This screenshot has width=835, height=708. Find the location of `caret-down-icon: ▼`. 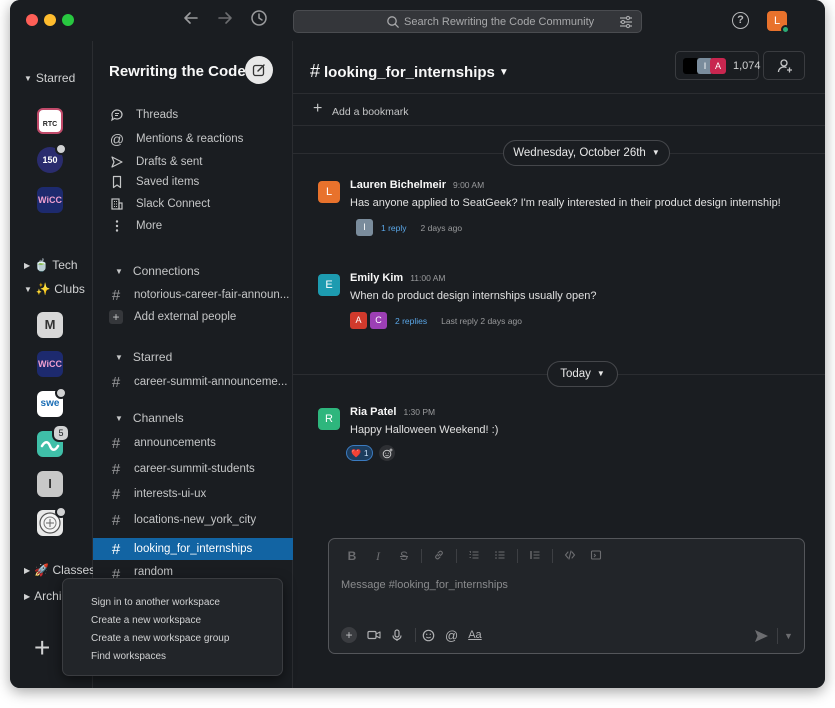

caret-down-icon: ▼ is located at coordinates (119, 271).